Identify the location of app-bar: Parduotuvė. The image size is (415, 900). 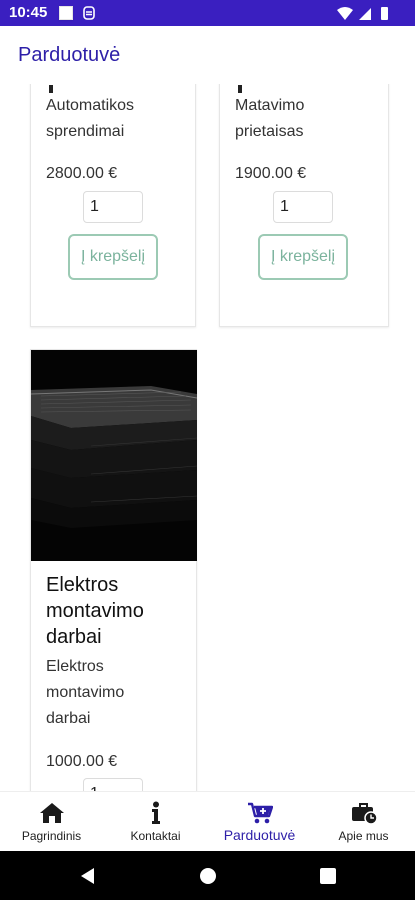
(207, 55).